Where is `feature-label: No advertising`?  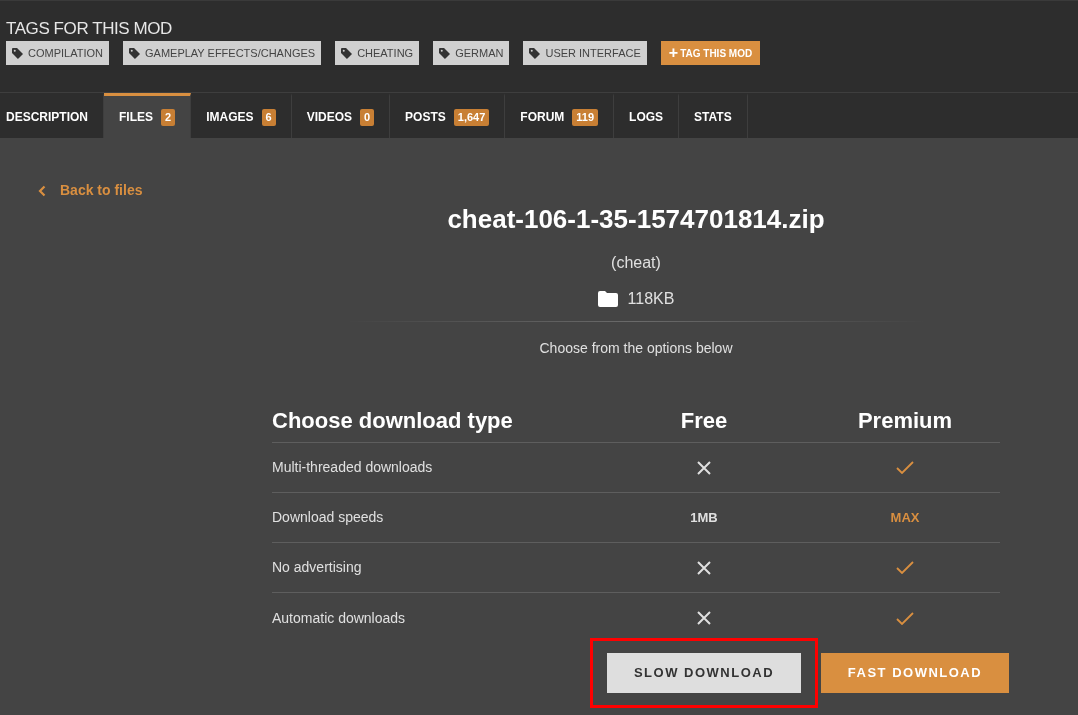
feature-label: No advertising is located at coordinates (317, 567).